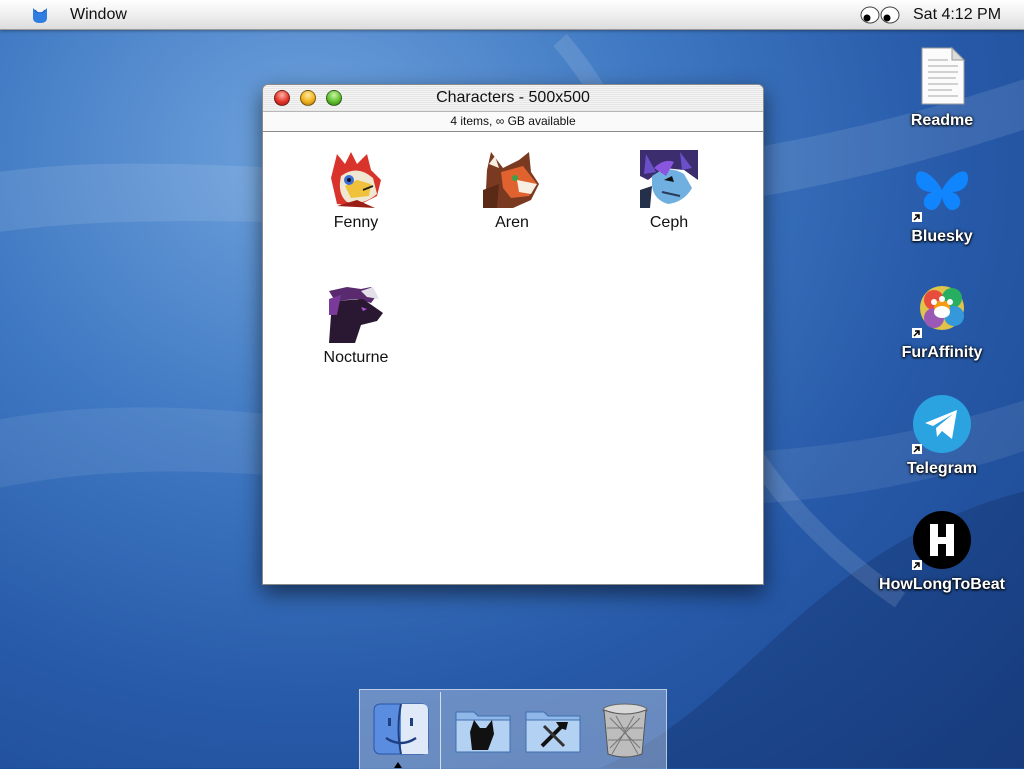 The image size is (1024, 769). What do you see at coordinates (398, 765) in the screenshot?
I see `running-indicator` at bounding box center [398, 765].